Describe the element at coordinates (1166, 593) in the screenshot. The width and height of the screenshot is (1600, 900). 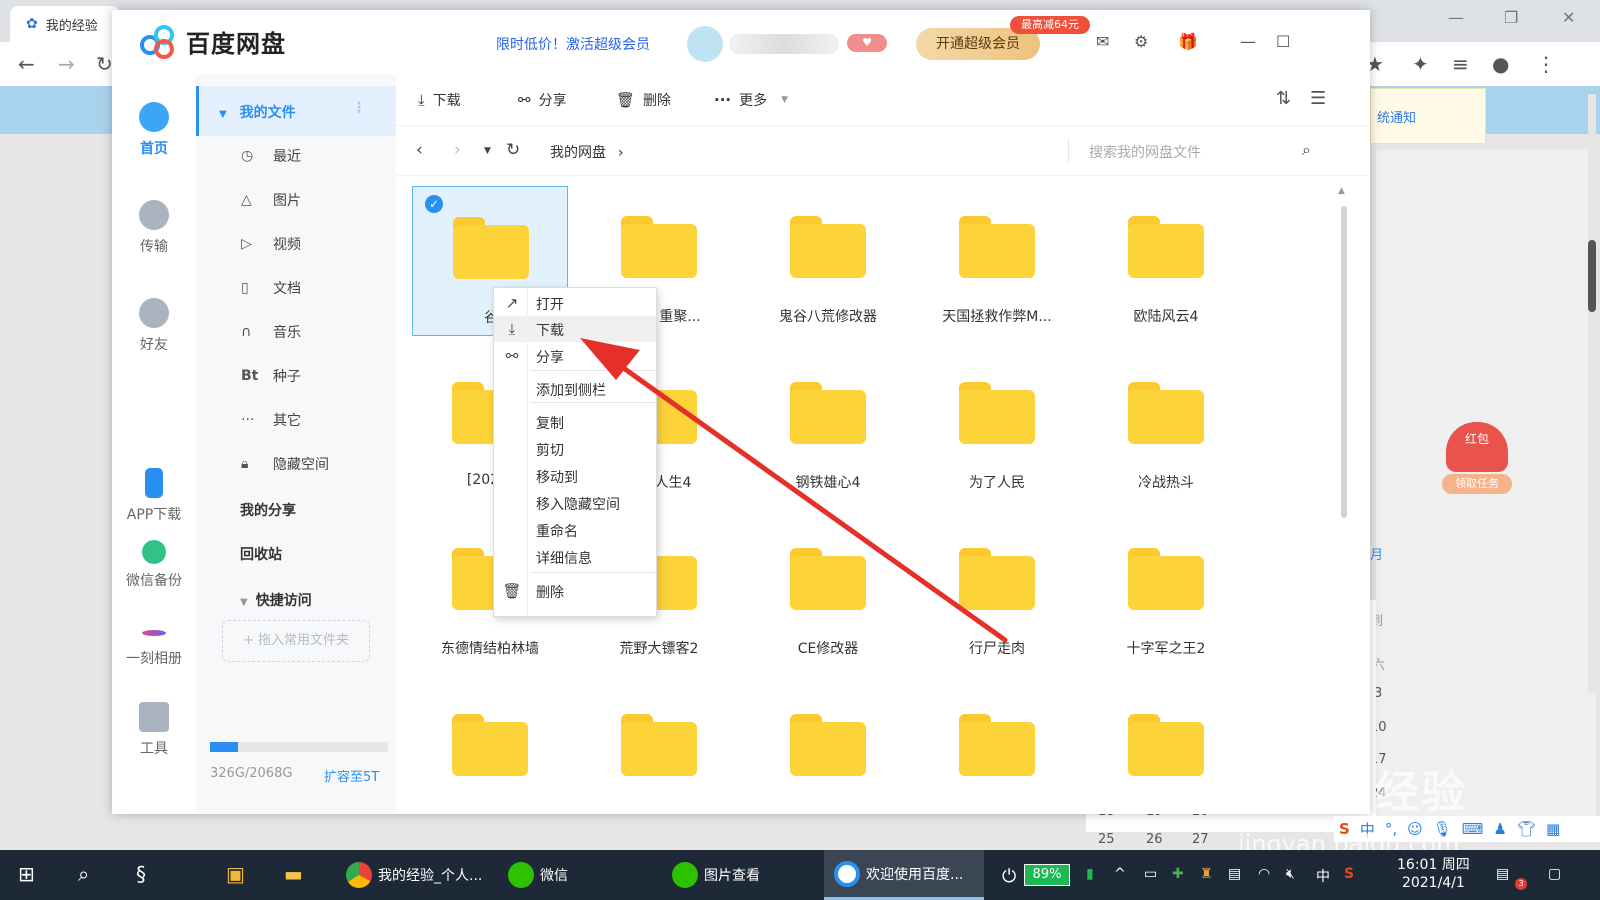
I see `folder-tile: 十字军之王2` at that location.